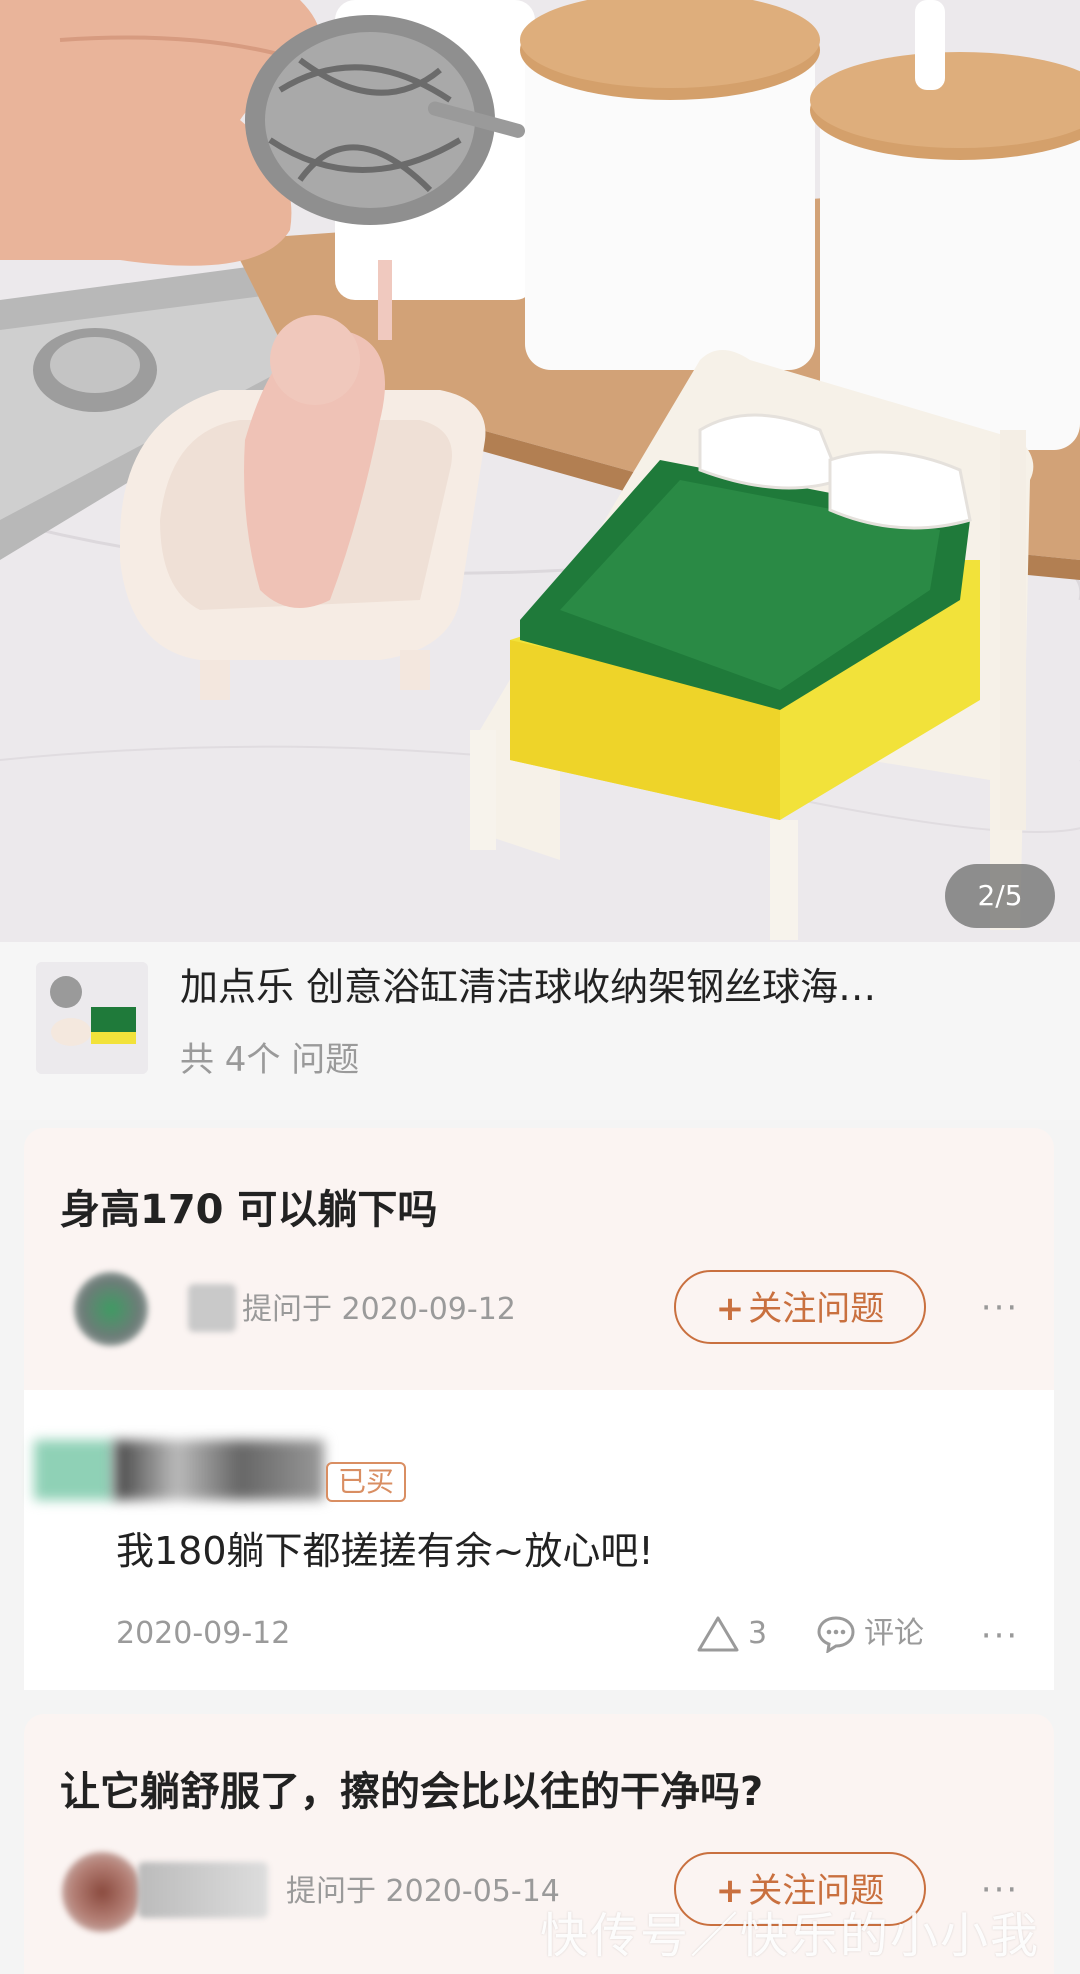  I want to click on watermark: 快传号／快乐的小小我, so click(790, 1936).